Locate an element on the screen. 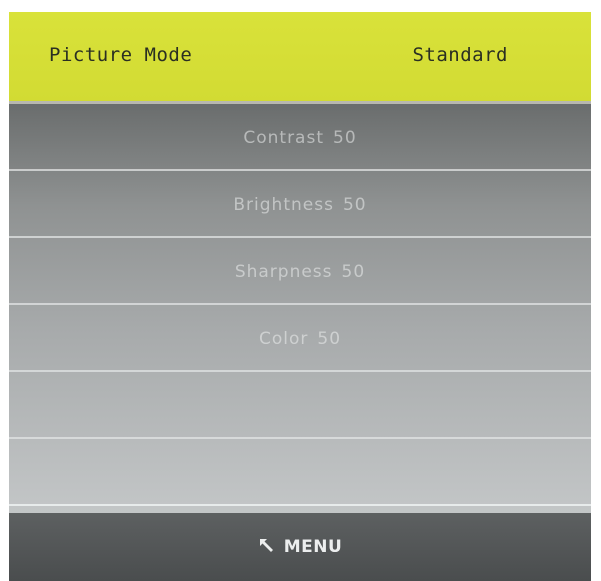 This screenshot has width=601, height=581. picture-mode-value: Standard is located at coordinates (460, 55).